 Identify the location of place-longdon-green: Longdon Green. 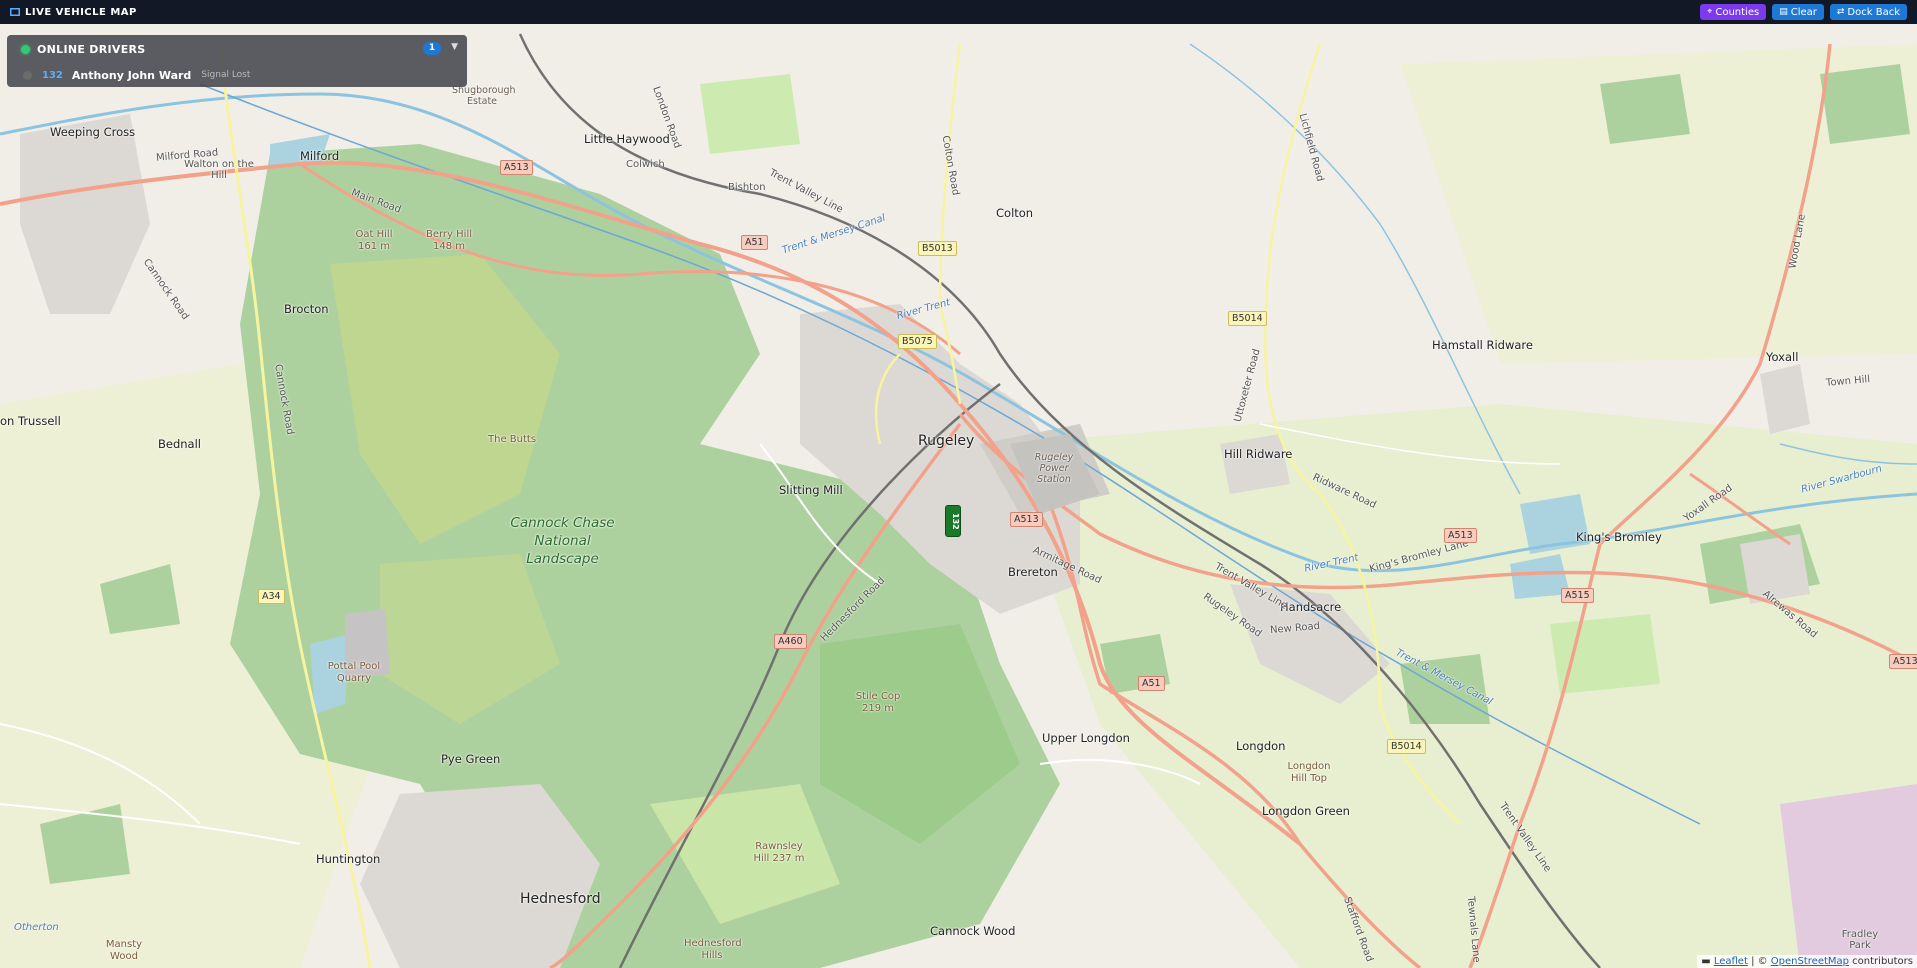
(1306, 811).